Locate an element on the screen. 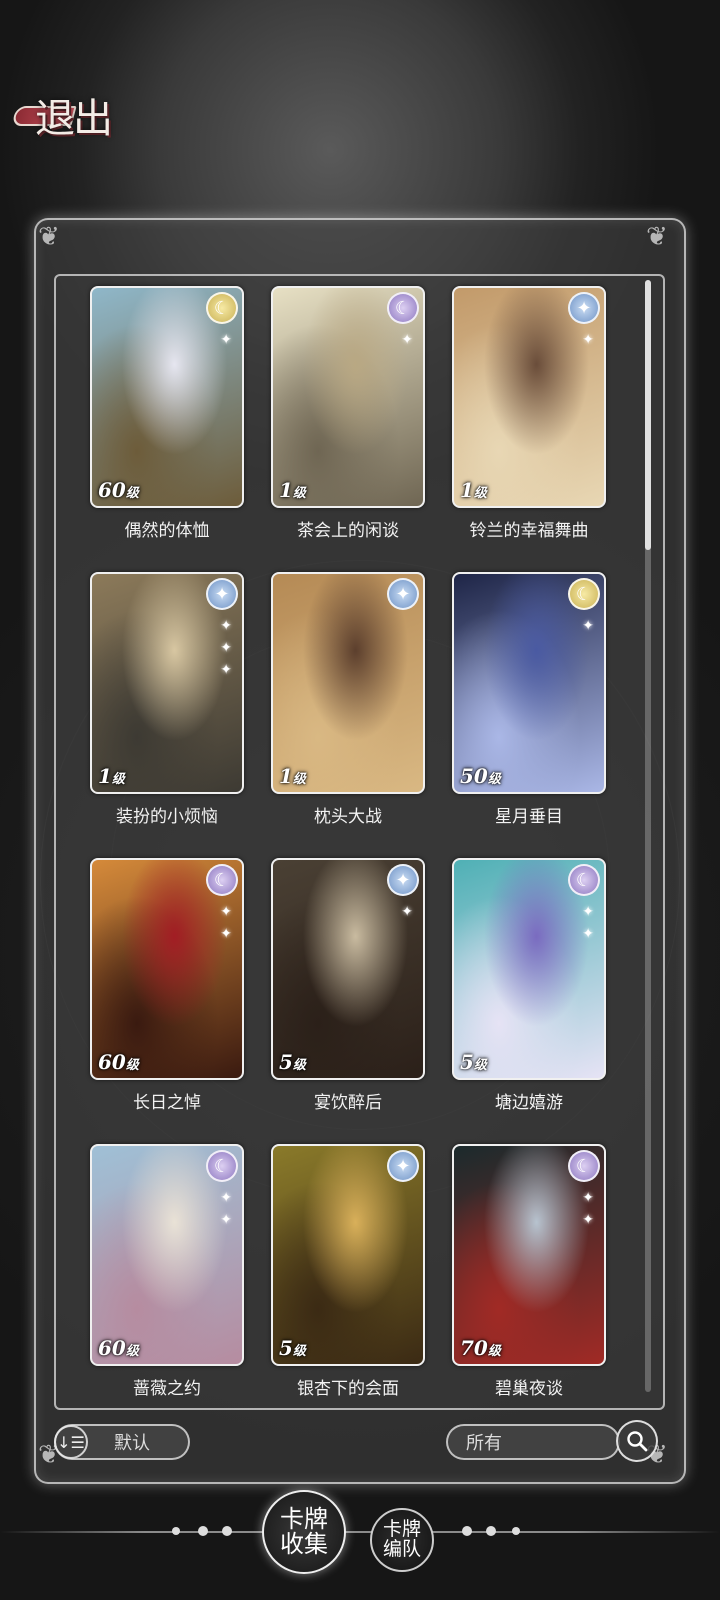 Image resolution: width=720 pixels, height=1600 pixels. sort-label: 默认 is located at coordinates (132, 1443).